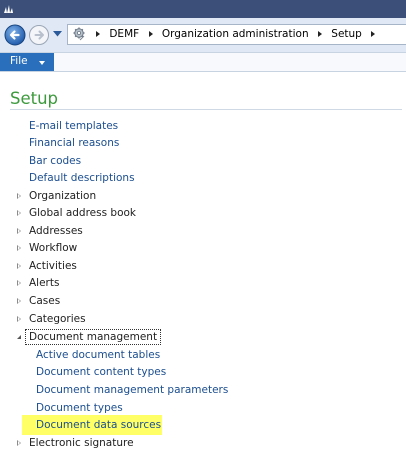 The width and height of the screenshot is (406, 452). What do you see at coordinates (206, 109) in the screenshot?
I see `title-divider` at bounding box center [206, 109].